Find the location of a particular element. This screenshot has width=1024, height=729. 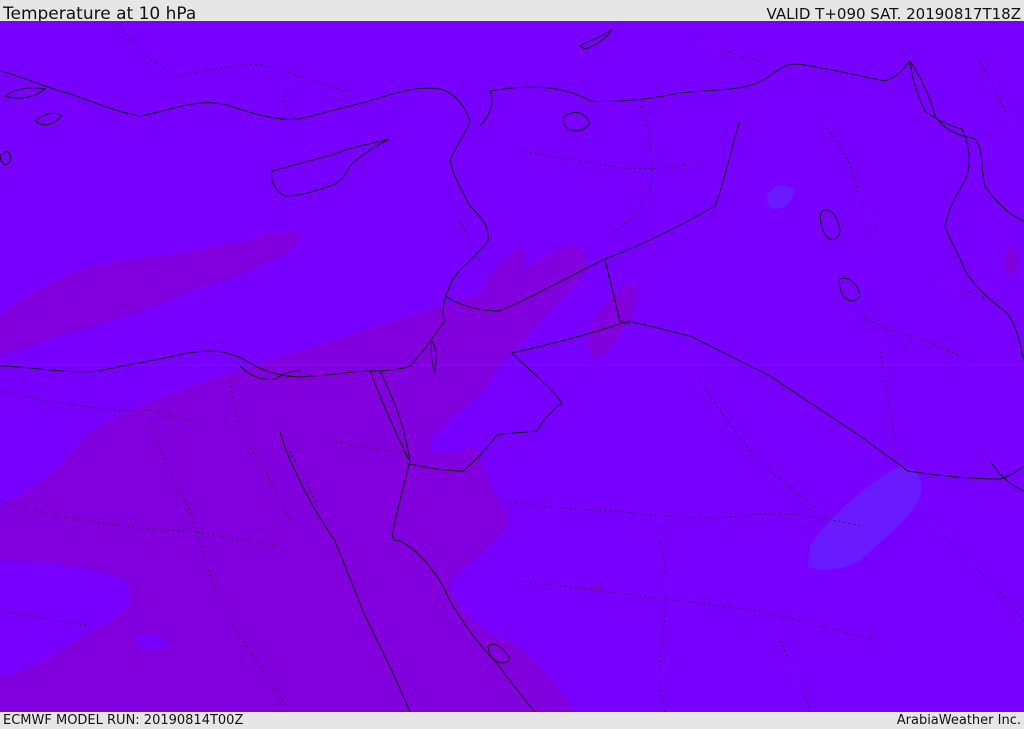

credit-label: ArabiaWeather Inc. is located at coordinates (958, 720).